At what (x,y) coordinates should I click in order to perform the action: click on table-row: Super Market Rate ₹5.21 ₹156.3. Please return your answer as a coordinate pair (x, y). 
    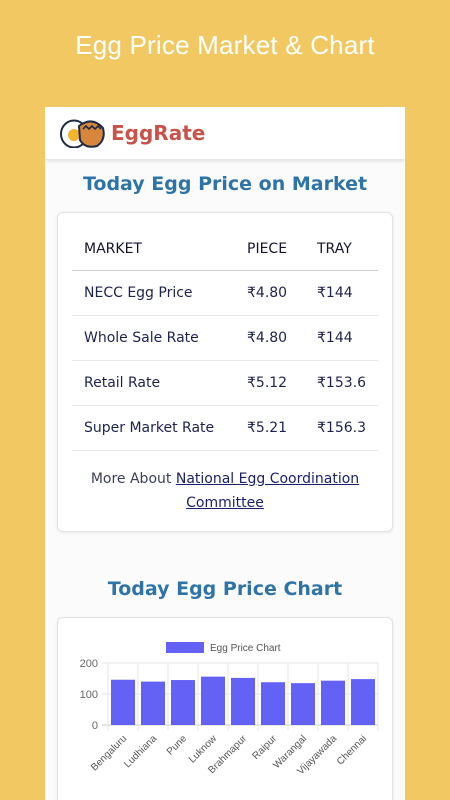
    Looking at the image, I should click on (225, 428).